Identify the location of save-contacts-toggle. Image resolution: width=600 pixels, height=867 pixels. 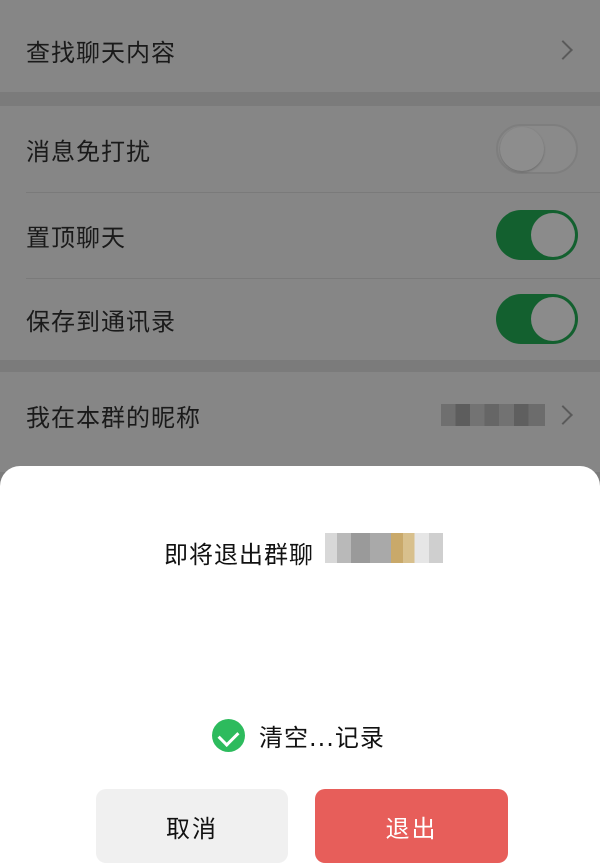
(537, 319).